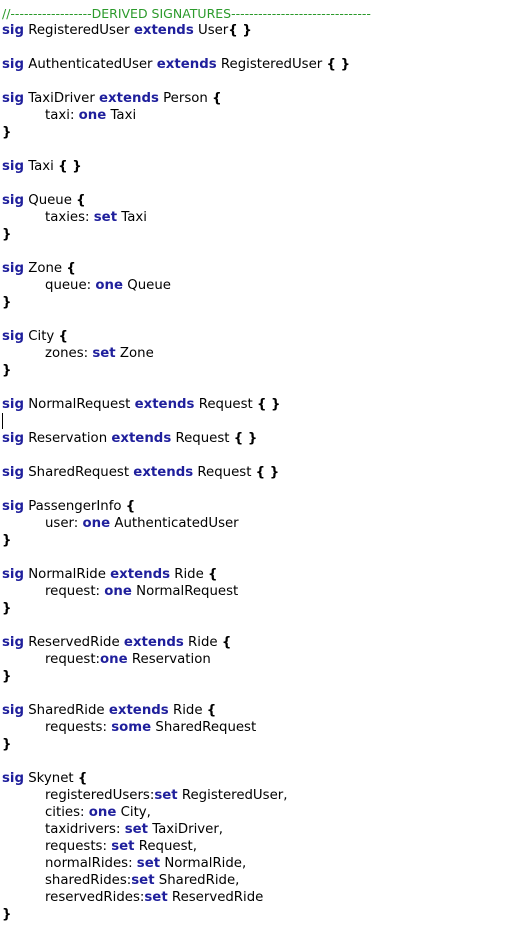 The image size is (510, 930). Describe the element at coordinates (131, 727) in the screenshot. I see `multiplicity: some` at that location.